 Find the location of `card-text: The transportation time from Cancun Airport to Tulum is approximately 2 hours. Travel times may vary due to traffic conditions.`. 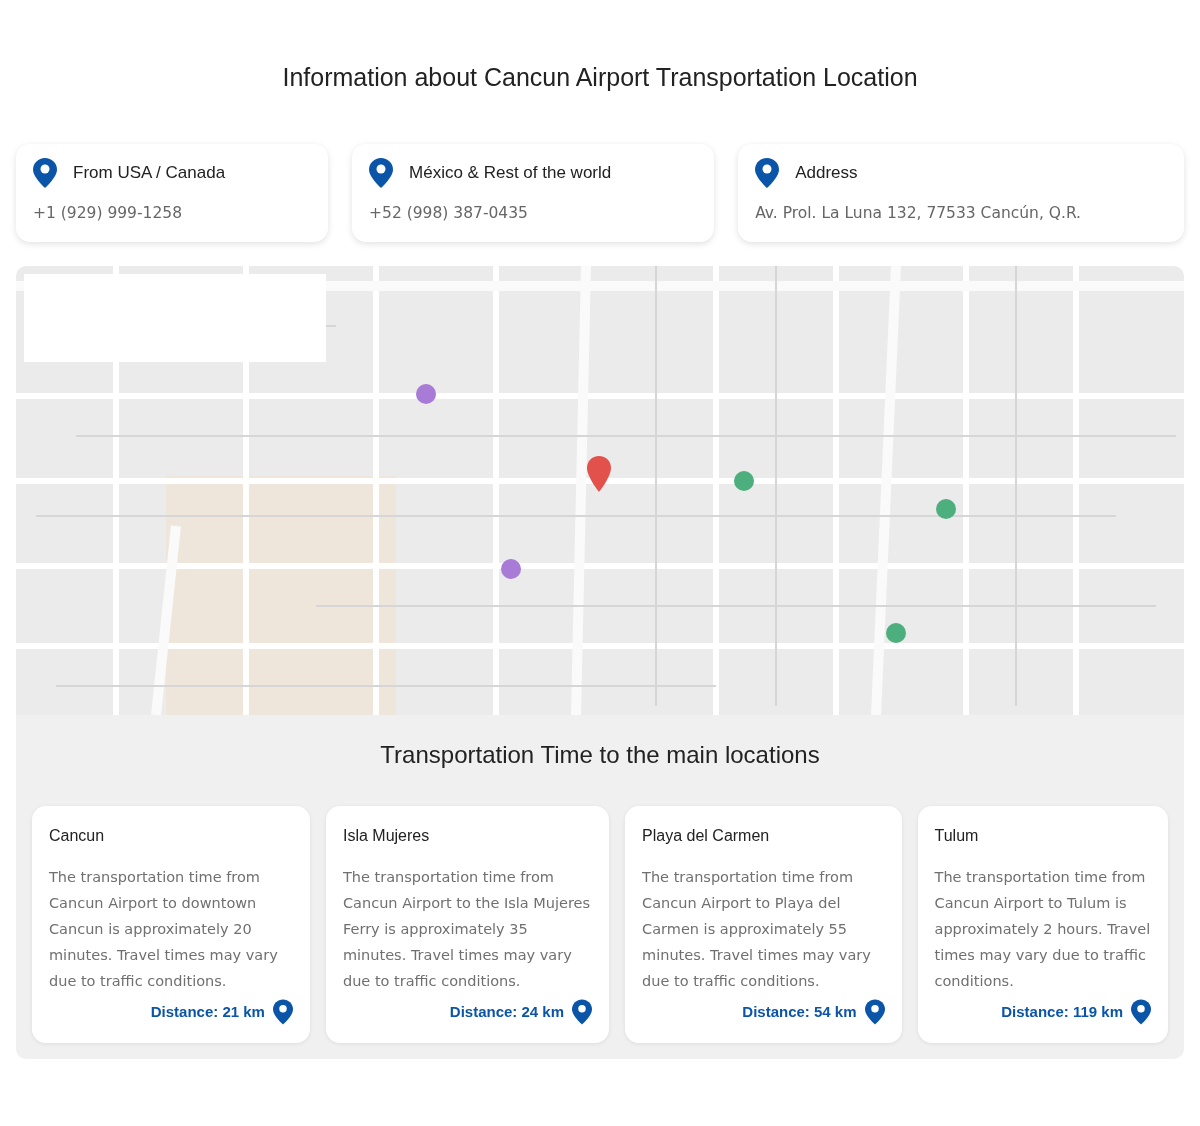

card-text: The transportation time from Cancun Airport to Tulum is approximately 2 hours. Travel times may vary due to traffic conditions. is located at coordinates (1042, 929).